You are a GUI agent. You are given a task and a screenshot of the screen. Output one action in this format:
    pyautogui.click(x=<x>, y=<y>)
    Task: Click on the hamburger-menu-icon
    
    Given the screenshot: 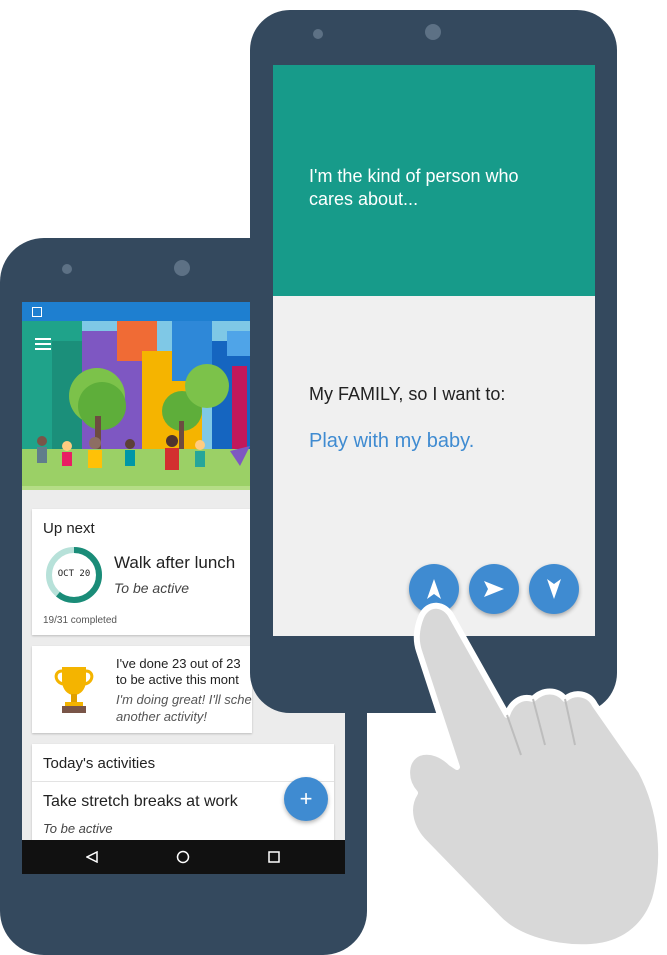 What is the action you would take?
    pyautogui.click(x=43, y=344)
    